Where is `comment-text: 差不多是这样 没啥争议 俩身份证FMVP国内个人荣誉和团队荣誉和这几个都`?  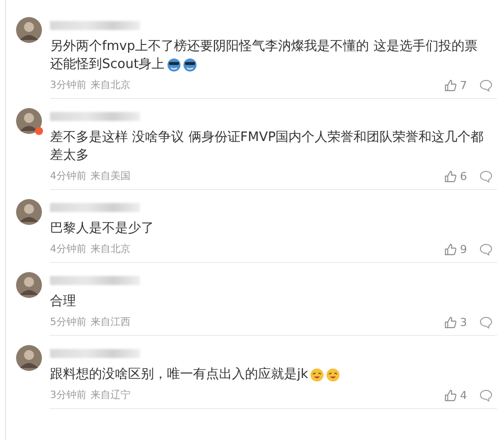
comment-text: 差不多是这样 没啥争议 俩身份证FMVP国内个人荣誉和团队荣誉和这几个都 is located at coordinates (267, 138).